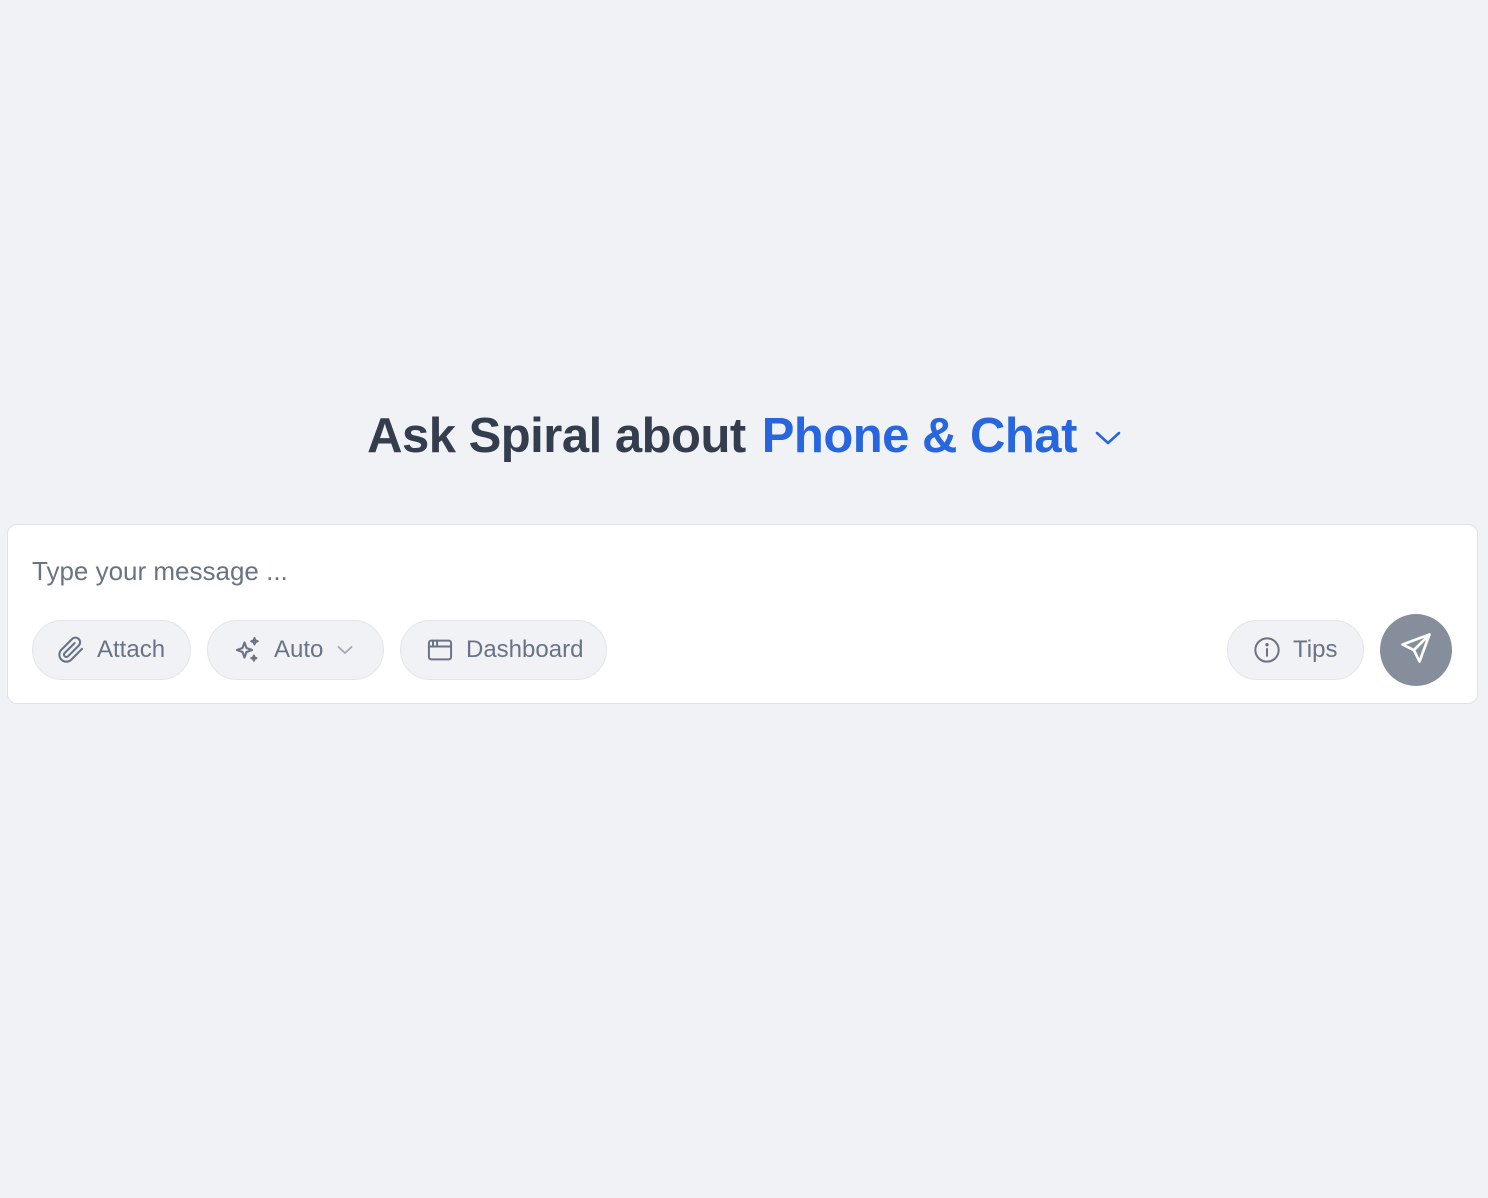 The height and width of the screenshot is (1198, 1488). I want to click on message-composer: Attach Auto, so click(742, 614).